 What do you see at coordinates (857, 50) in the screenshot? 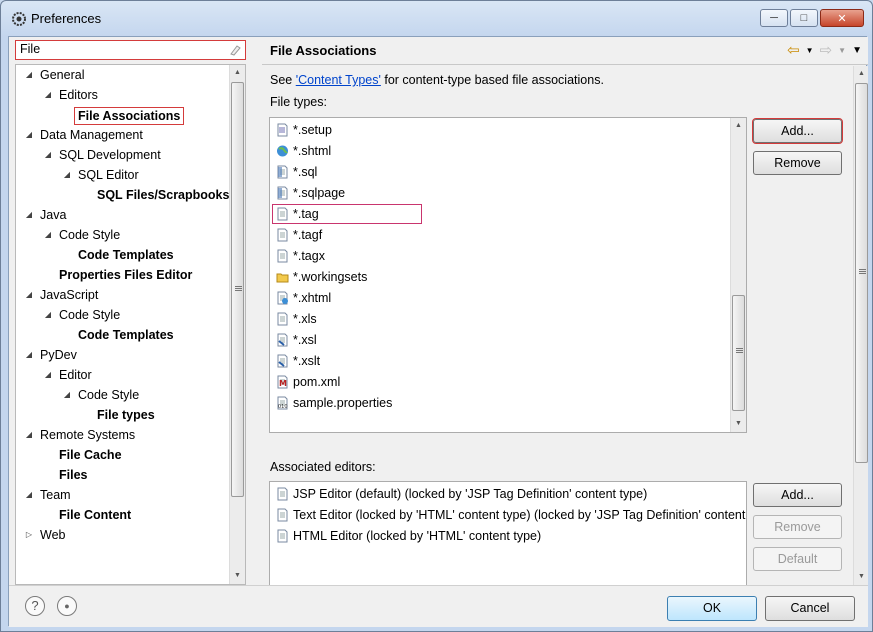
I see `view-menu-icon: ▼` at bounding box center [857, 50].